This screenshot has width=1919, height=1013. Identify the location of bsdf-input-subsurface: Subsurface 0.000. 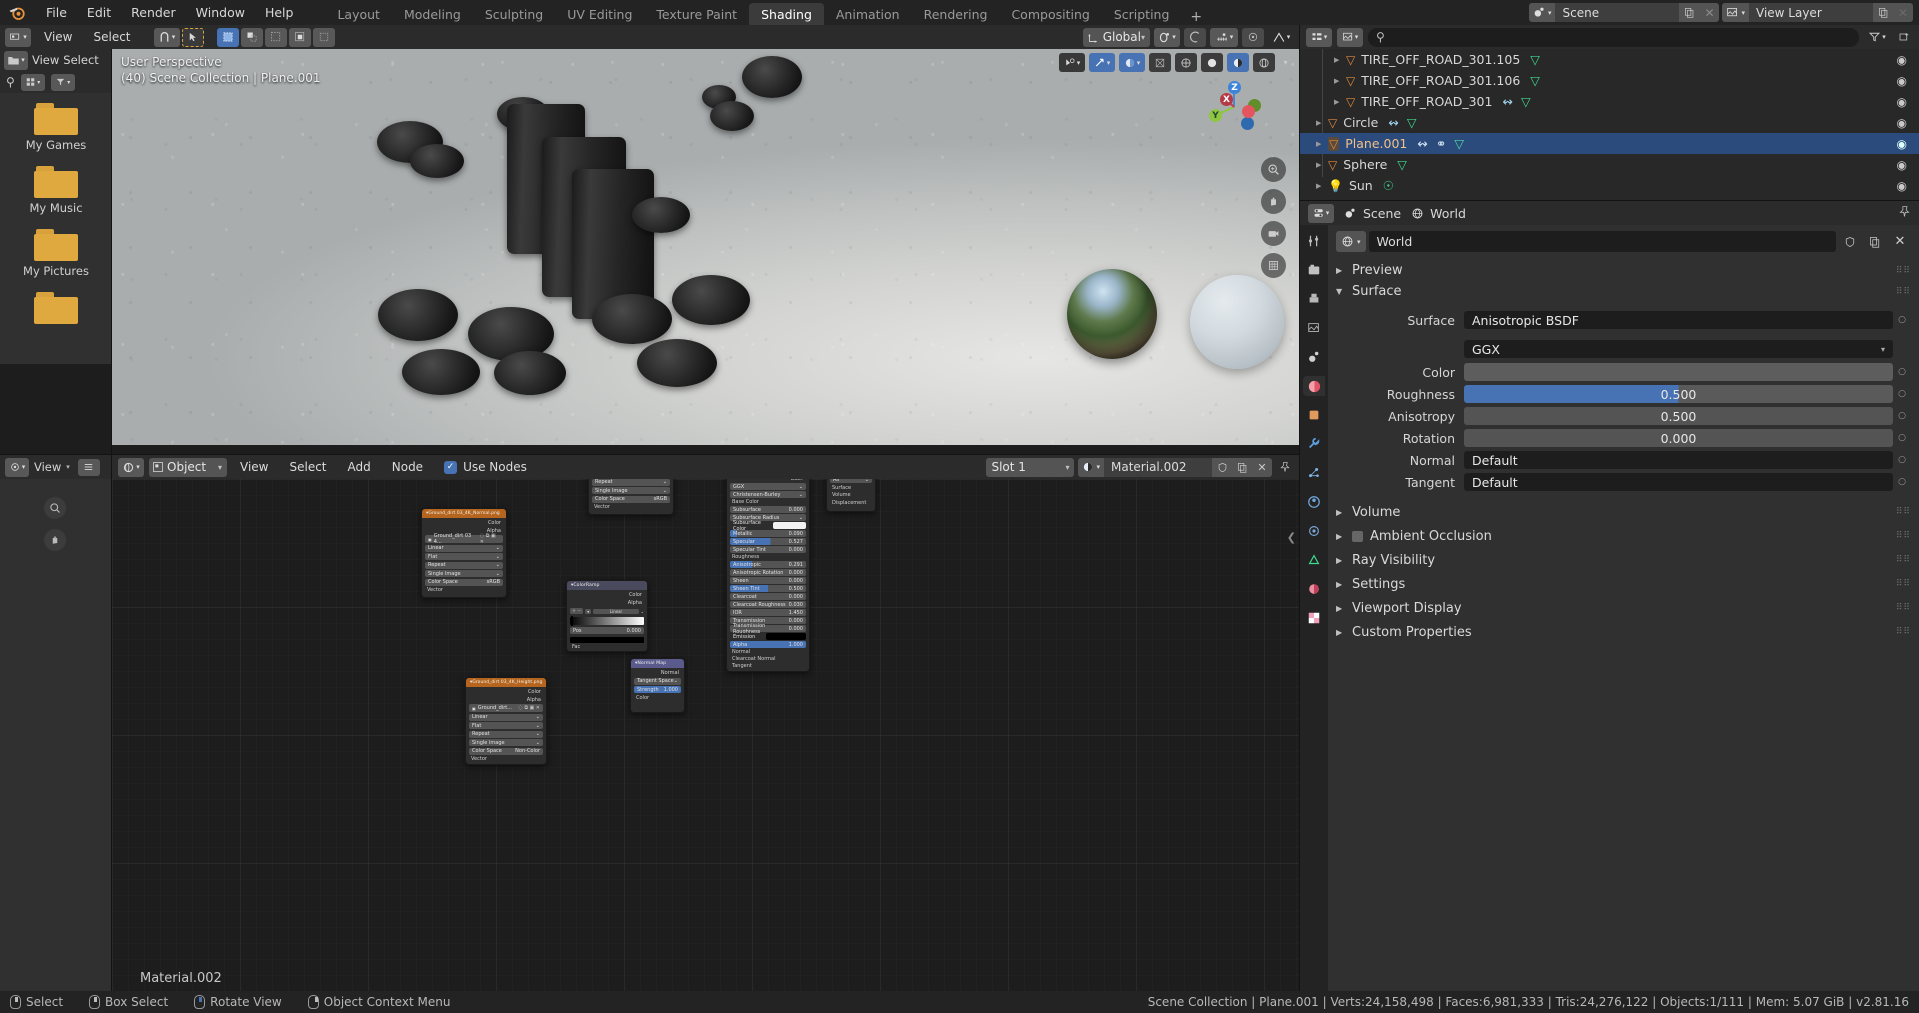
(768, 509).